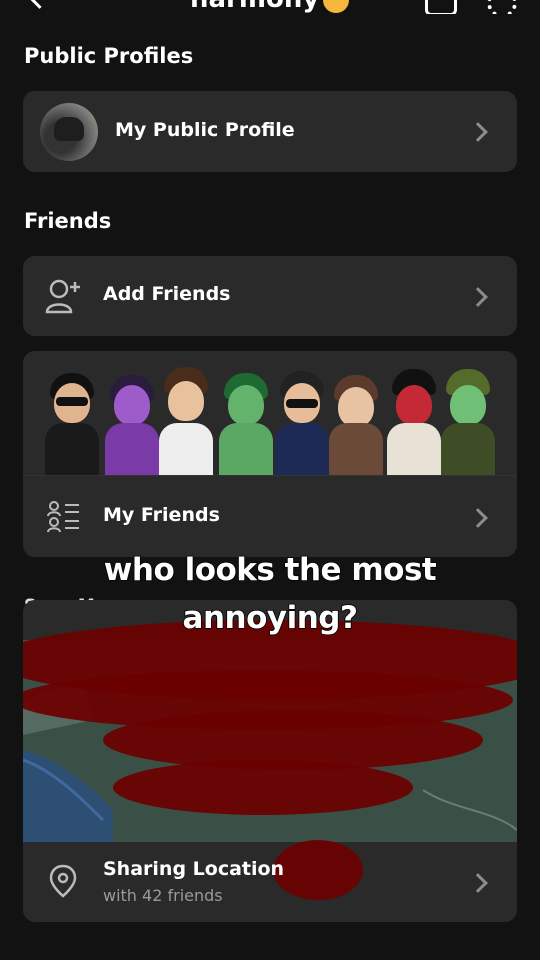  Describe the element at coordinates (163, 895) in the screenshot. I see `sharing-location-subtitle: with 42 friends` at that location.